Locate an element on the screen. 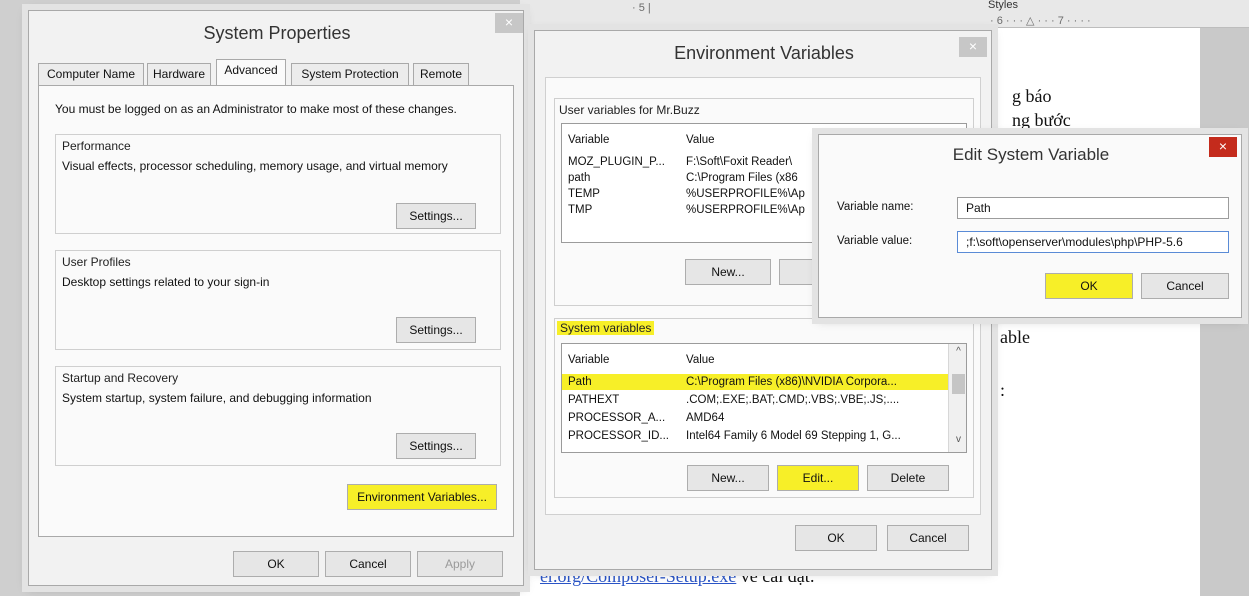  environment-variables-close-button: × is located at coordinates (973, 47).